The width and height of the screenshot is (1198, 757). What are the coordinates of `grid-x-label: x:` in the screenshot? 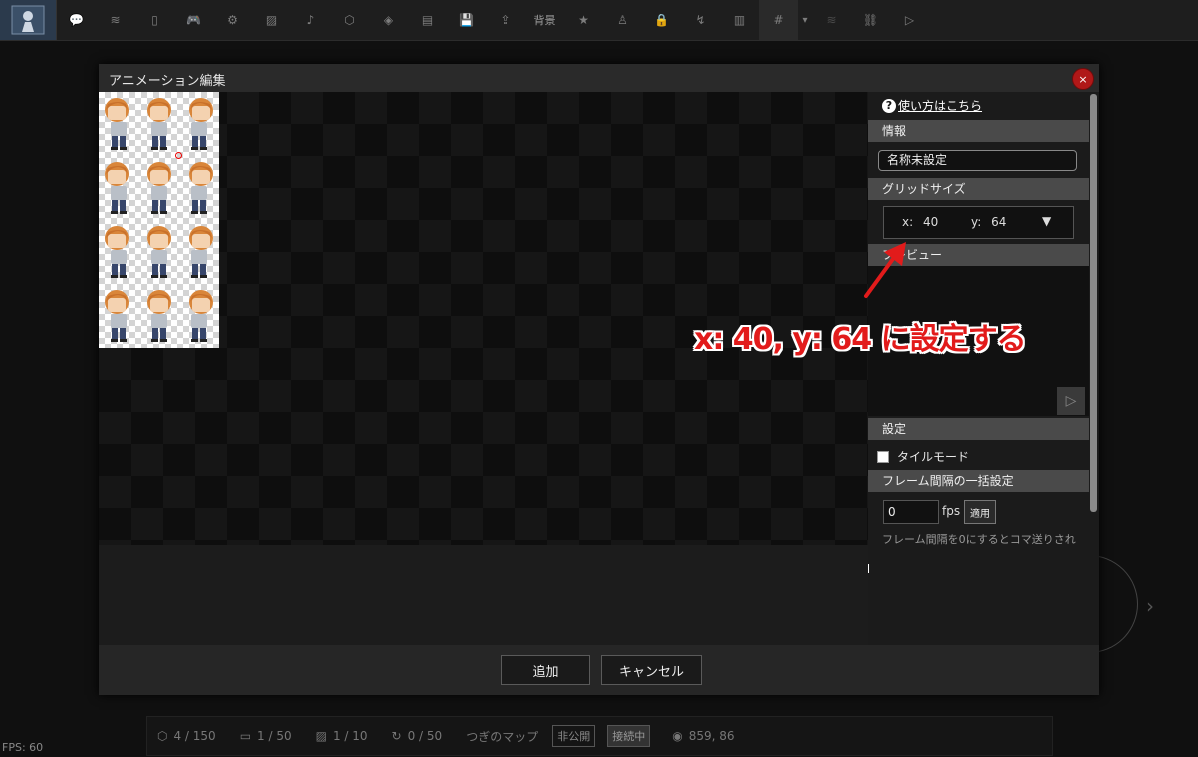 It's located at (908, 222).